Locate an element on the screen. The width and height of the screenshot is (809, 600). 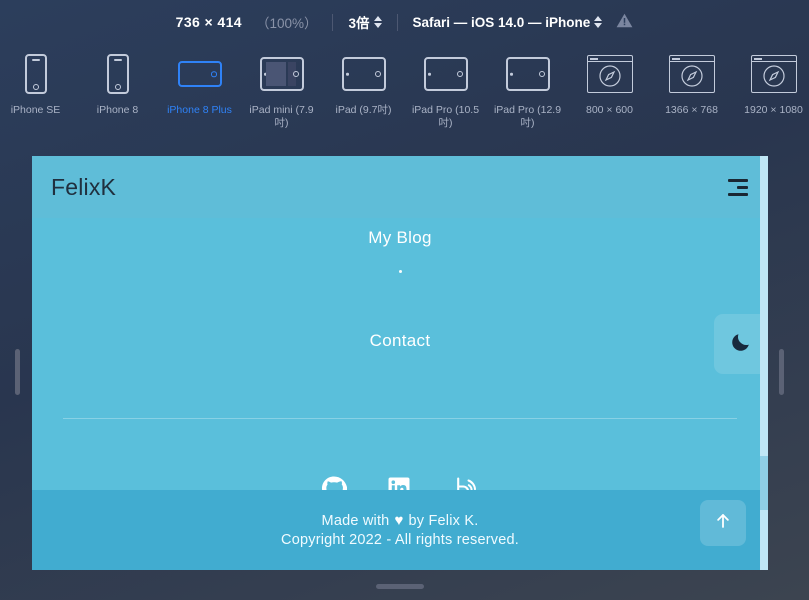
device-label: 1920 × 1080 is located at coordinates (773, 110).